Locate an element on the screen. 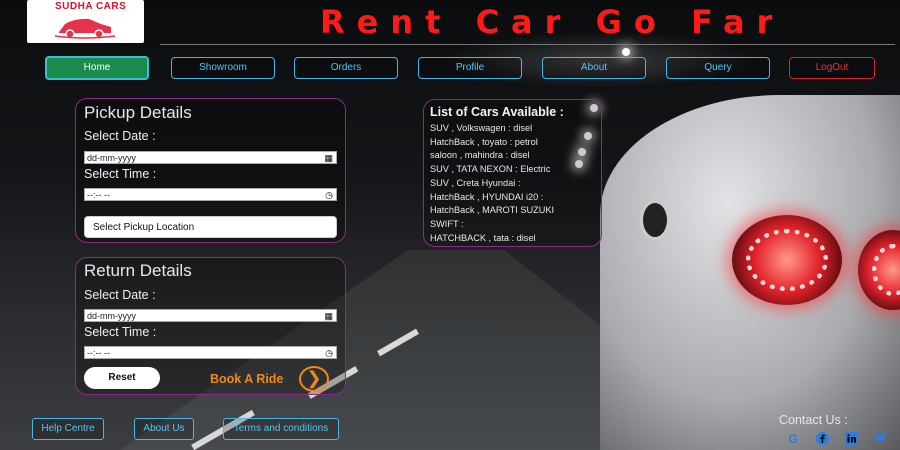 This screenshot has height=450, width=900. book-a-ride-label: Book A Ride is located at coordinates (246, 379).